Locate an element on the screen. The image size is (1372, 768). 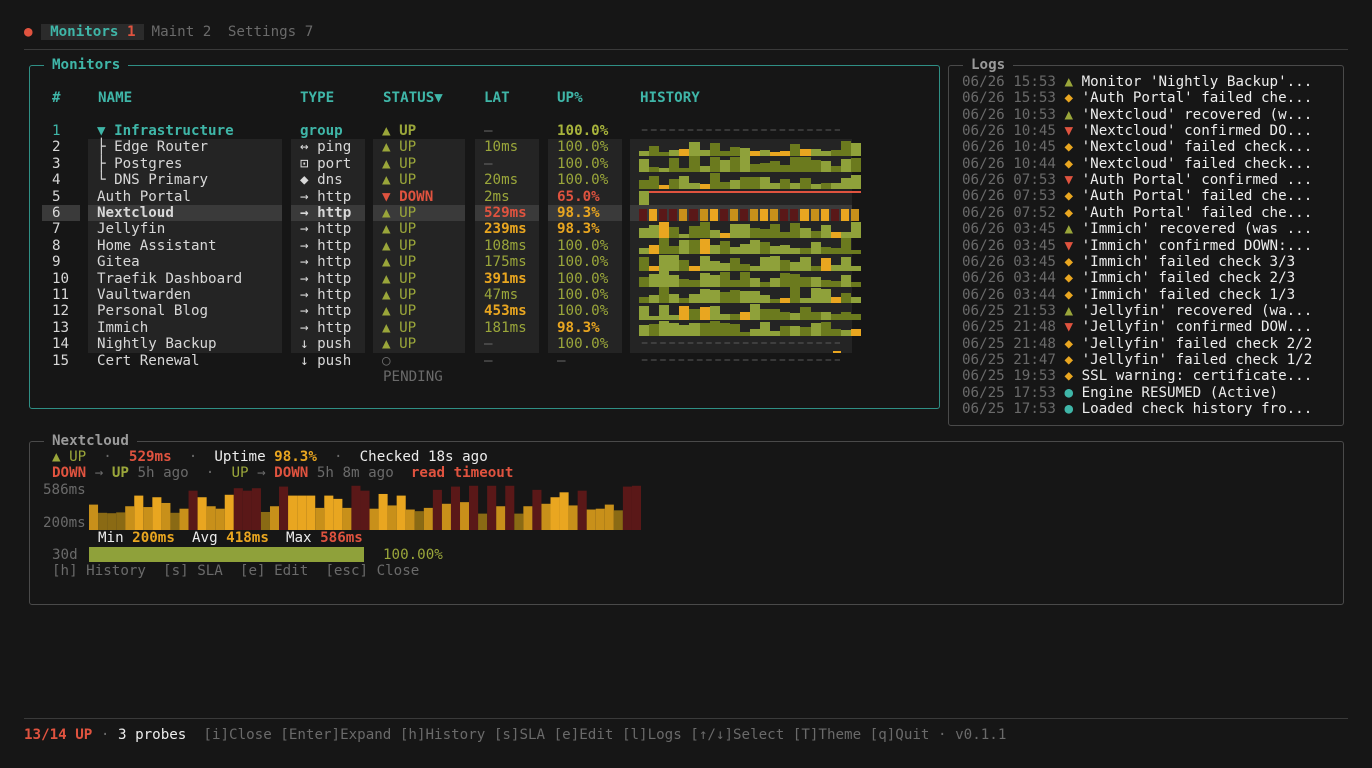
cell-lat: 2ms is located at coordinates (507, 196).